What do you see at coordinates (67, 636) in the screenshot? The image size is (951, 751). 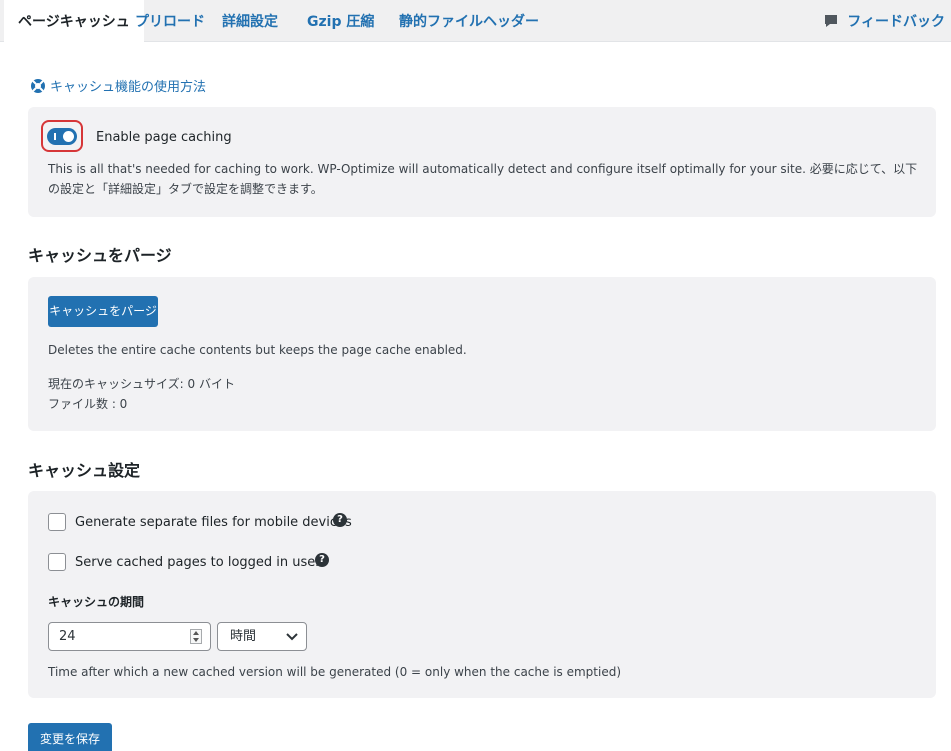 I see `cache-duration-value: 24` at bounding box center [67, 636].